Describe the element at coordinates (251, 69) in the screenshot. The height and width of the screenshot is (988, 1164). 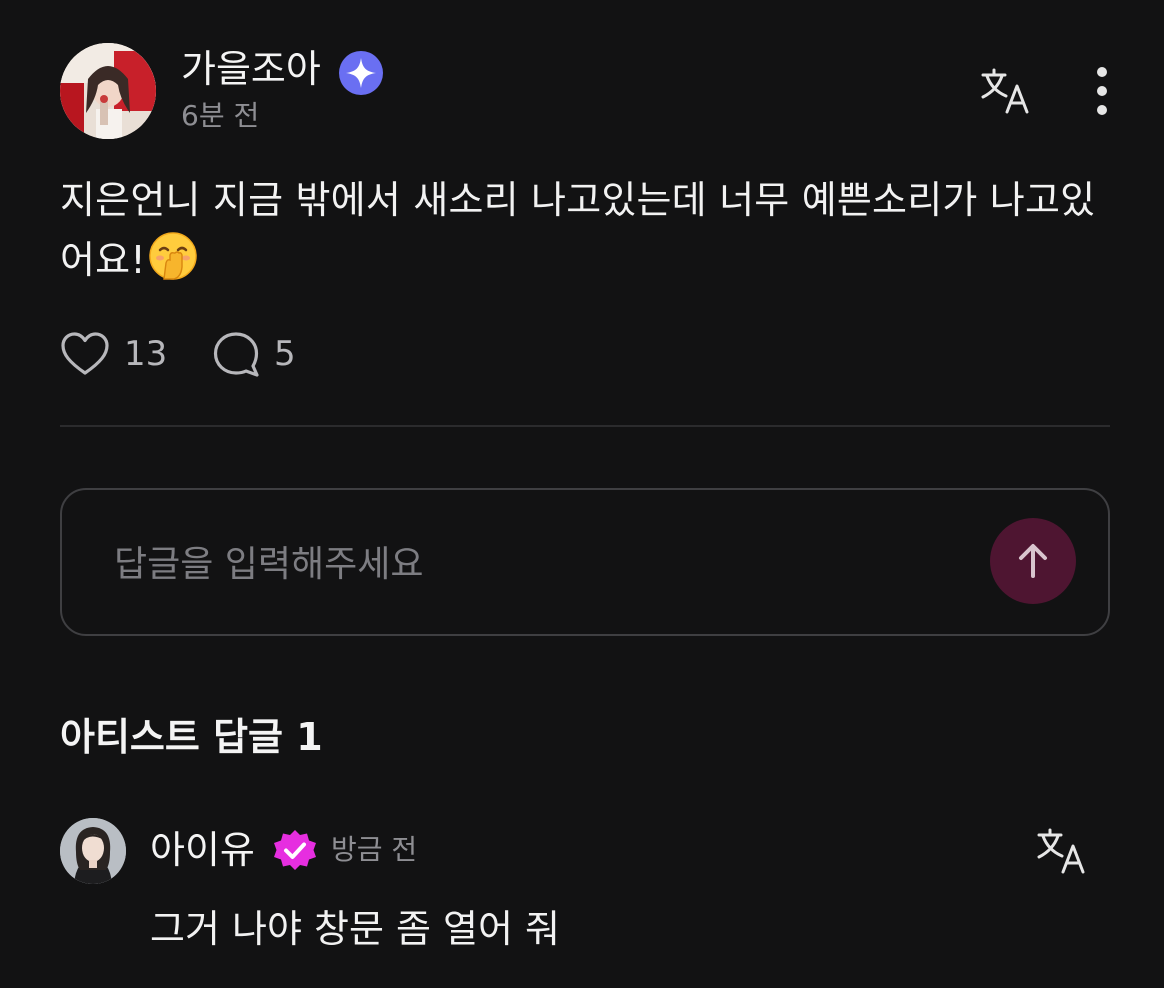
I see `author-name: 가을조아` at that location.